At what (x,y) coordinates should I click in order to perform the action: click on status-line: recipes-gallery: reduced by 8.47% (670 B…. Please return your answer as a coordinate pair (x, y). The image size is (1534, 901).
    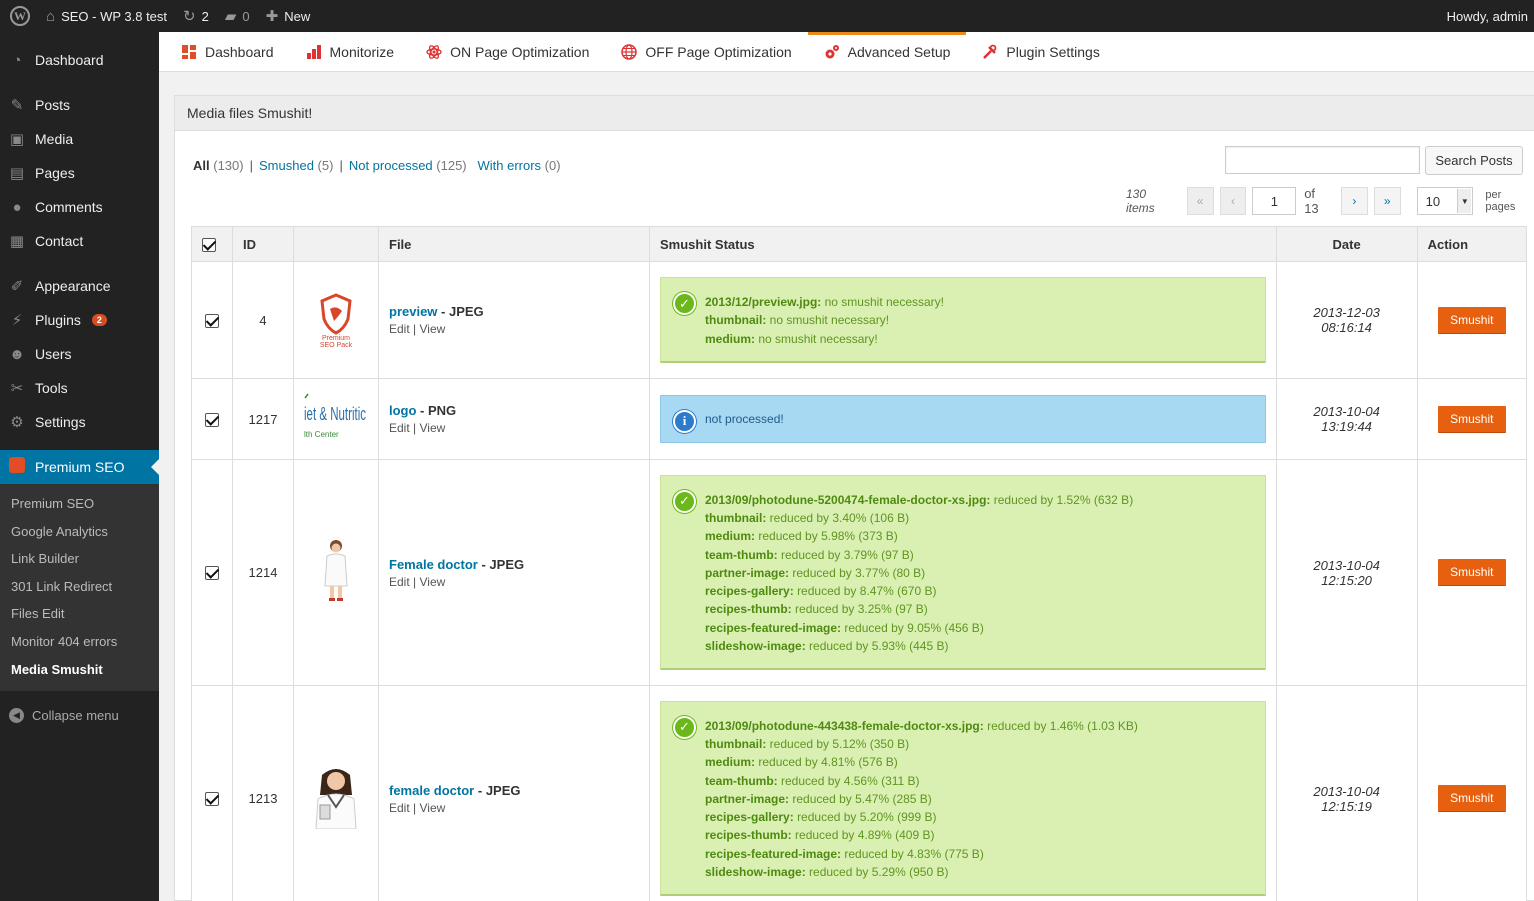
    Looking at the image, I should click on (980, 591).